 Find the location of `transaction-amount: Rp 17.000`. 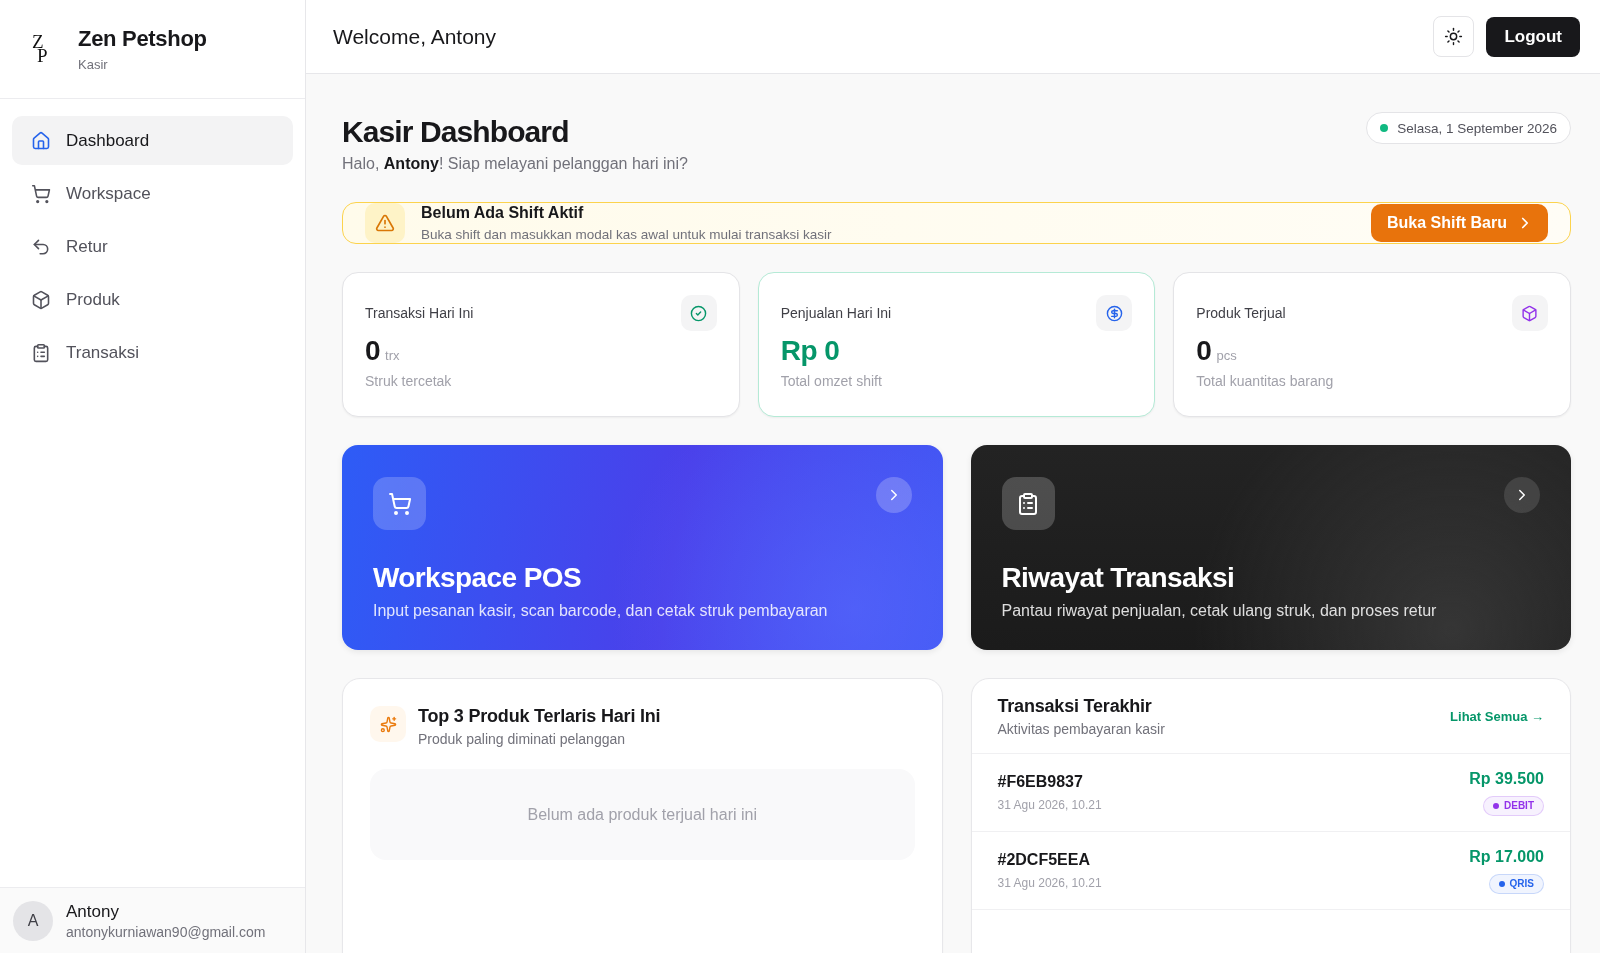

transaction-amount: Rp 17.000 is located at coordinates (1506, 856).